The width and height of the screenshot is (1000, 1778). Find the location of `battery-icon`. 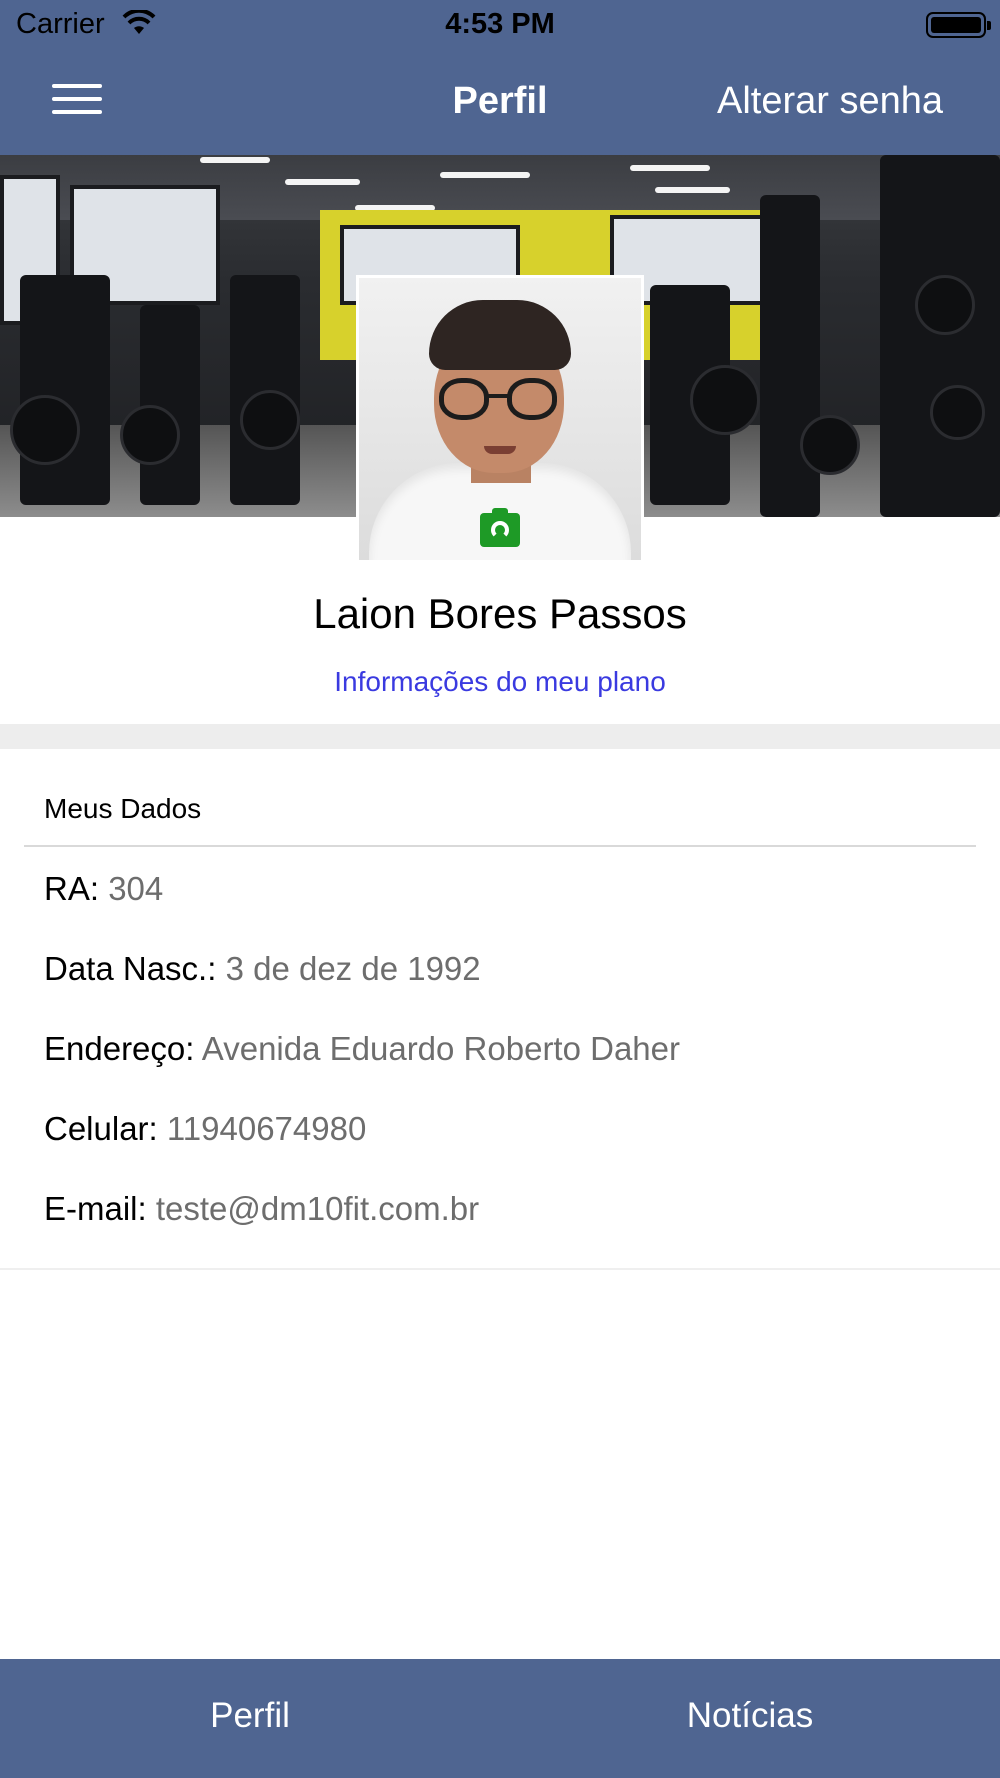

battery-icon is located at coordinates (958, 25).